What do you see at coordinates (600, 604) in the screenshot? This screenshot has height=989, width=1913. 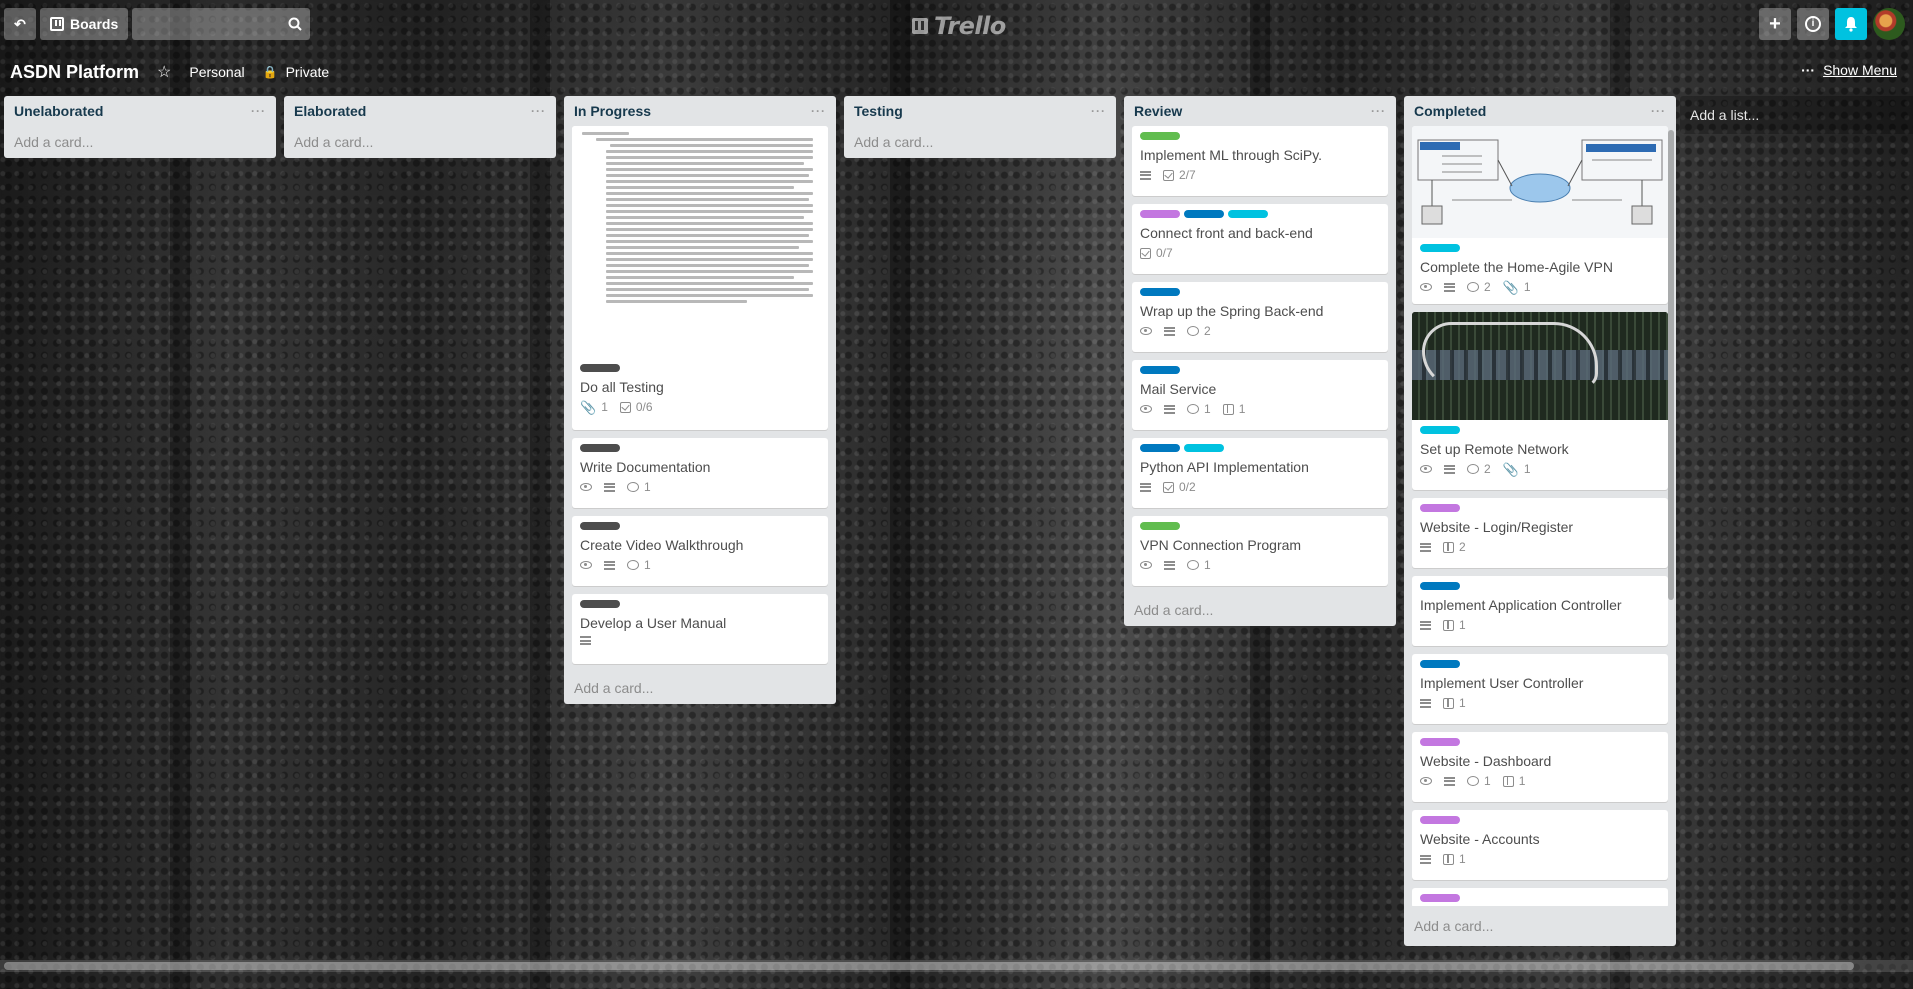 I see `label-black` at bounding box center [600, 604].